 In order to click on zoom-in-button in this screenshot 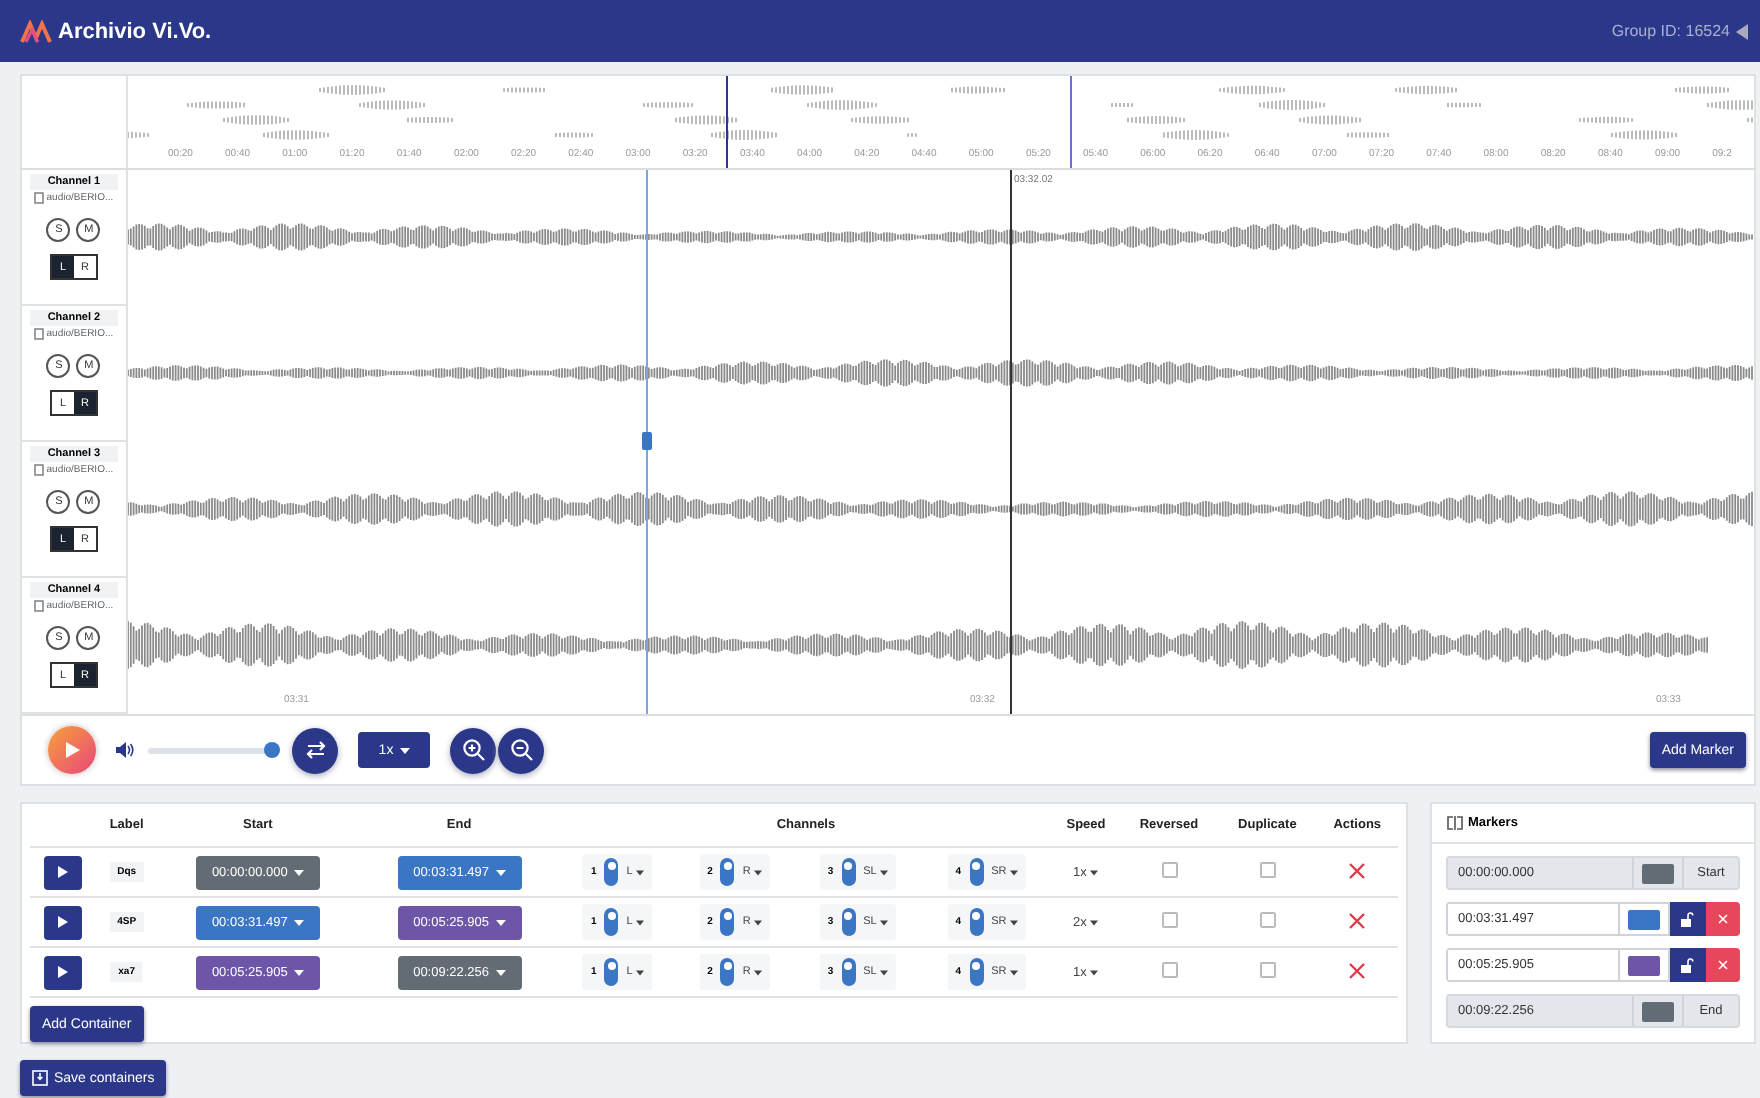, I will do `click(473, 750)`.